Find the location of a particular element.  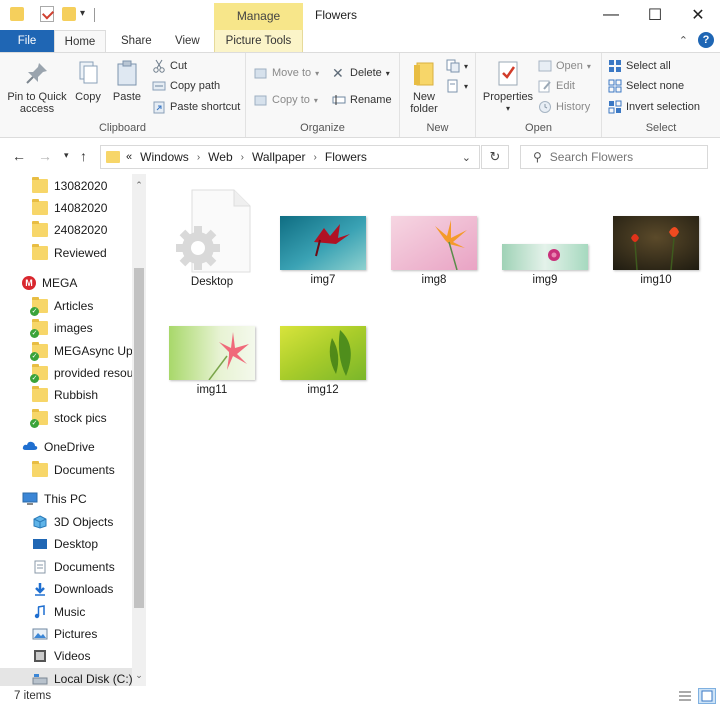

forward-arrow-icon: → is located at coordinates (45, 156).